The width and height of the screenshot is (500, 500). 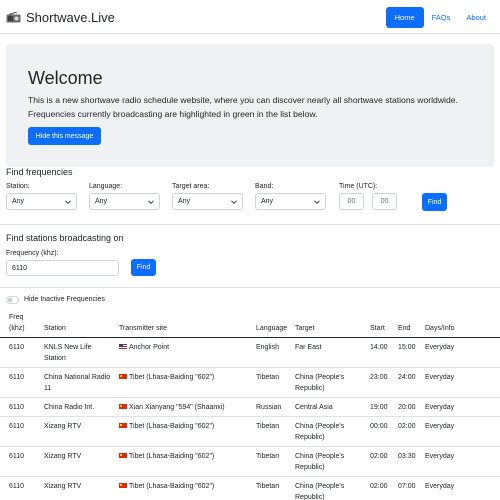 I want to click on header-freq: Freq, so click(x=16, y=317).